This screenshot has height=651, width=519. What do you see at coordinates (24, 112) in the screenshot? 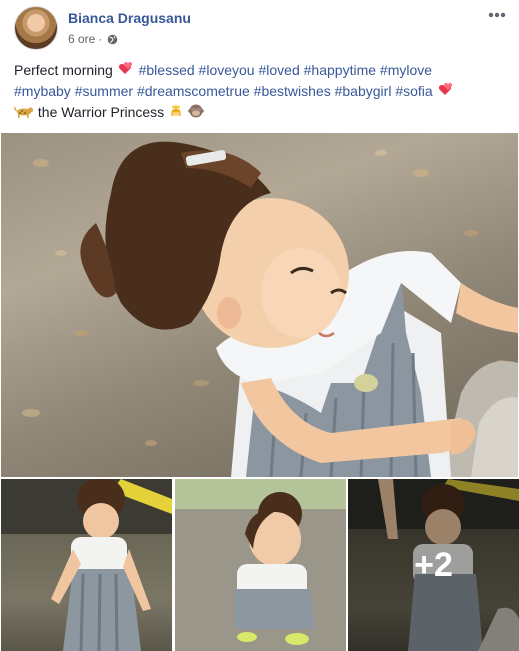
I see `leopard-icon` at bounding box center [24, 112].